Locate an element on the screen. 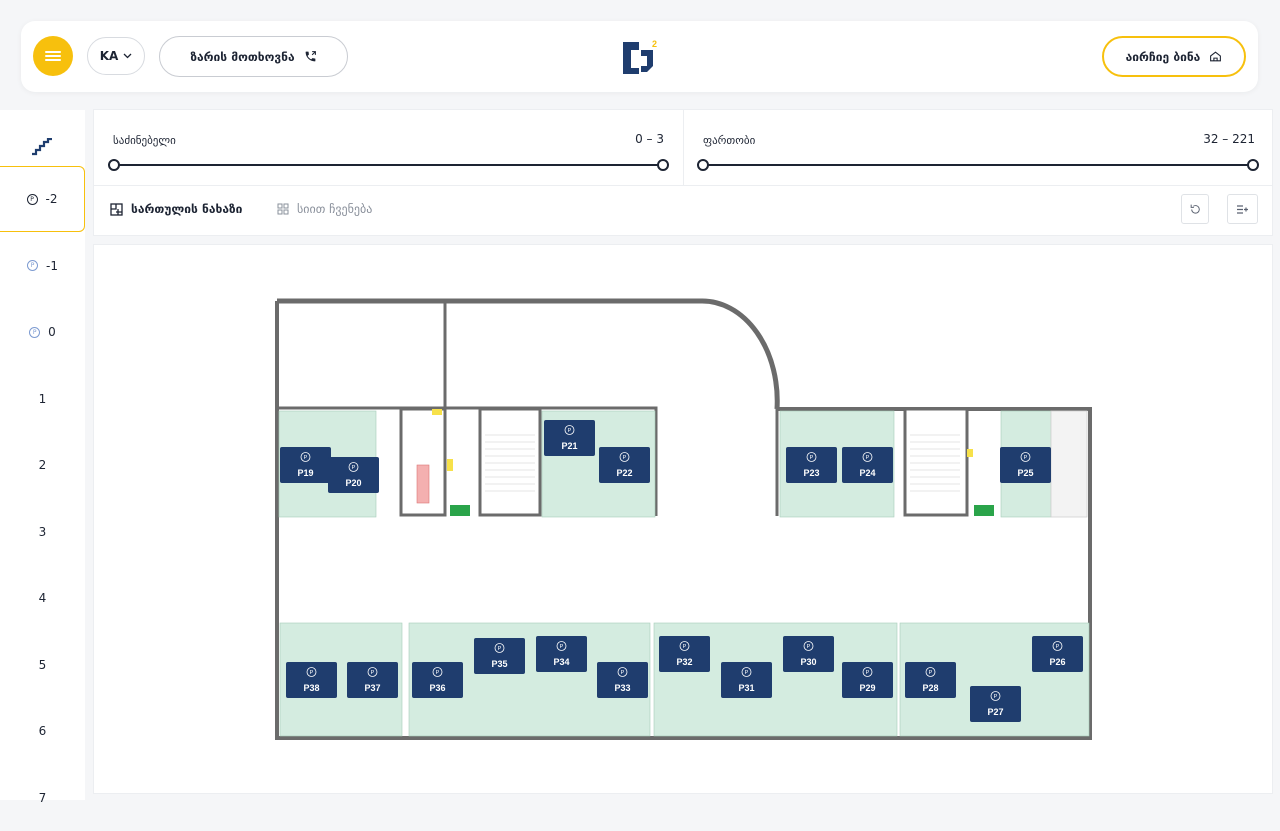 The width and height of the screenshot is (1280, 831). parking-spot-p22: P P22 is located at coordinates (624, 465).